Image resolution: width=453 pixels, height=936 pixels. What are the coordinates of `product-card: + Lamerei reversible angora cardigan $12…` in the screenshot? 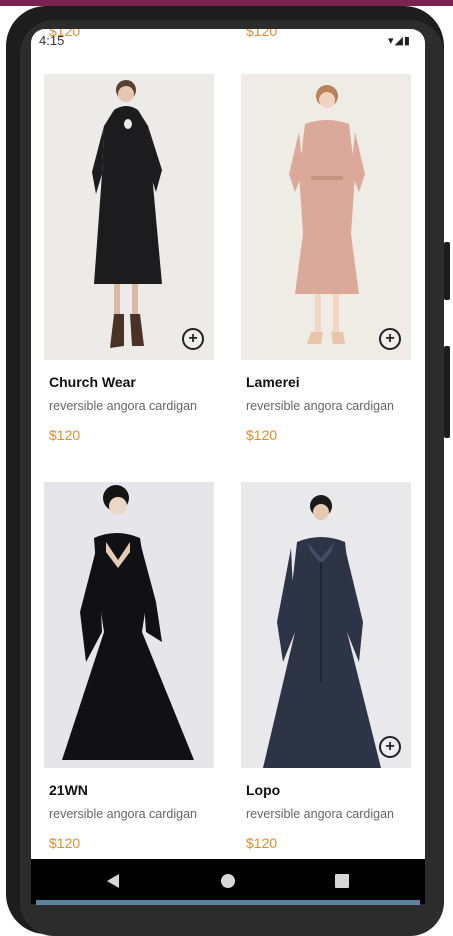 It's located at (327, 258).